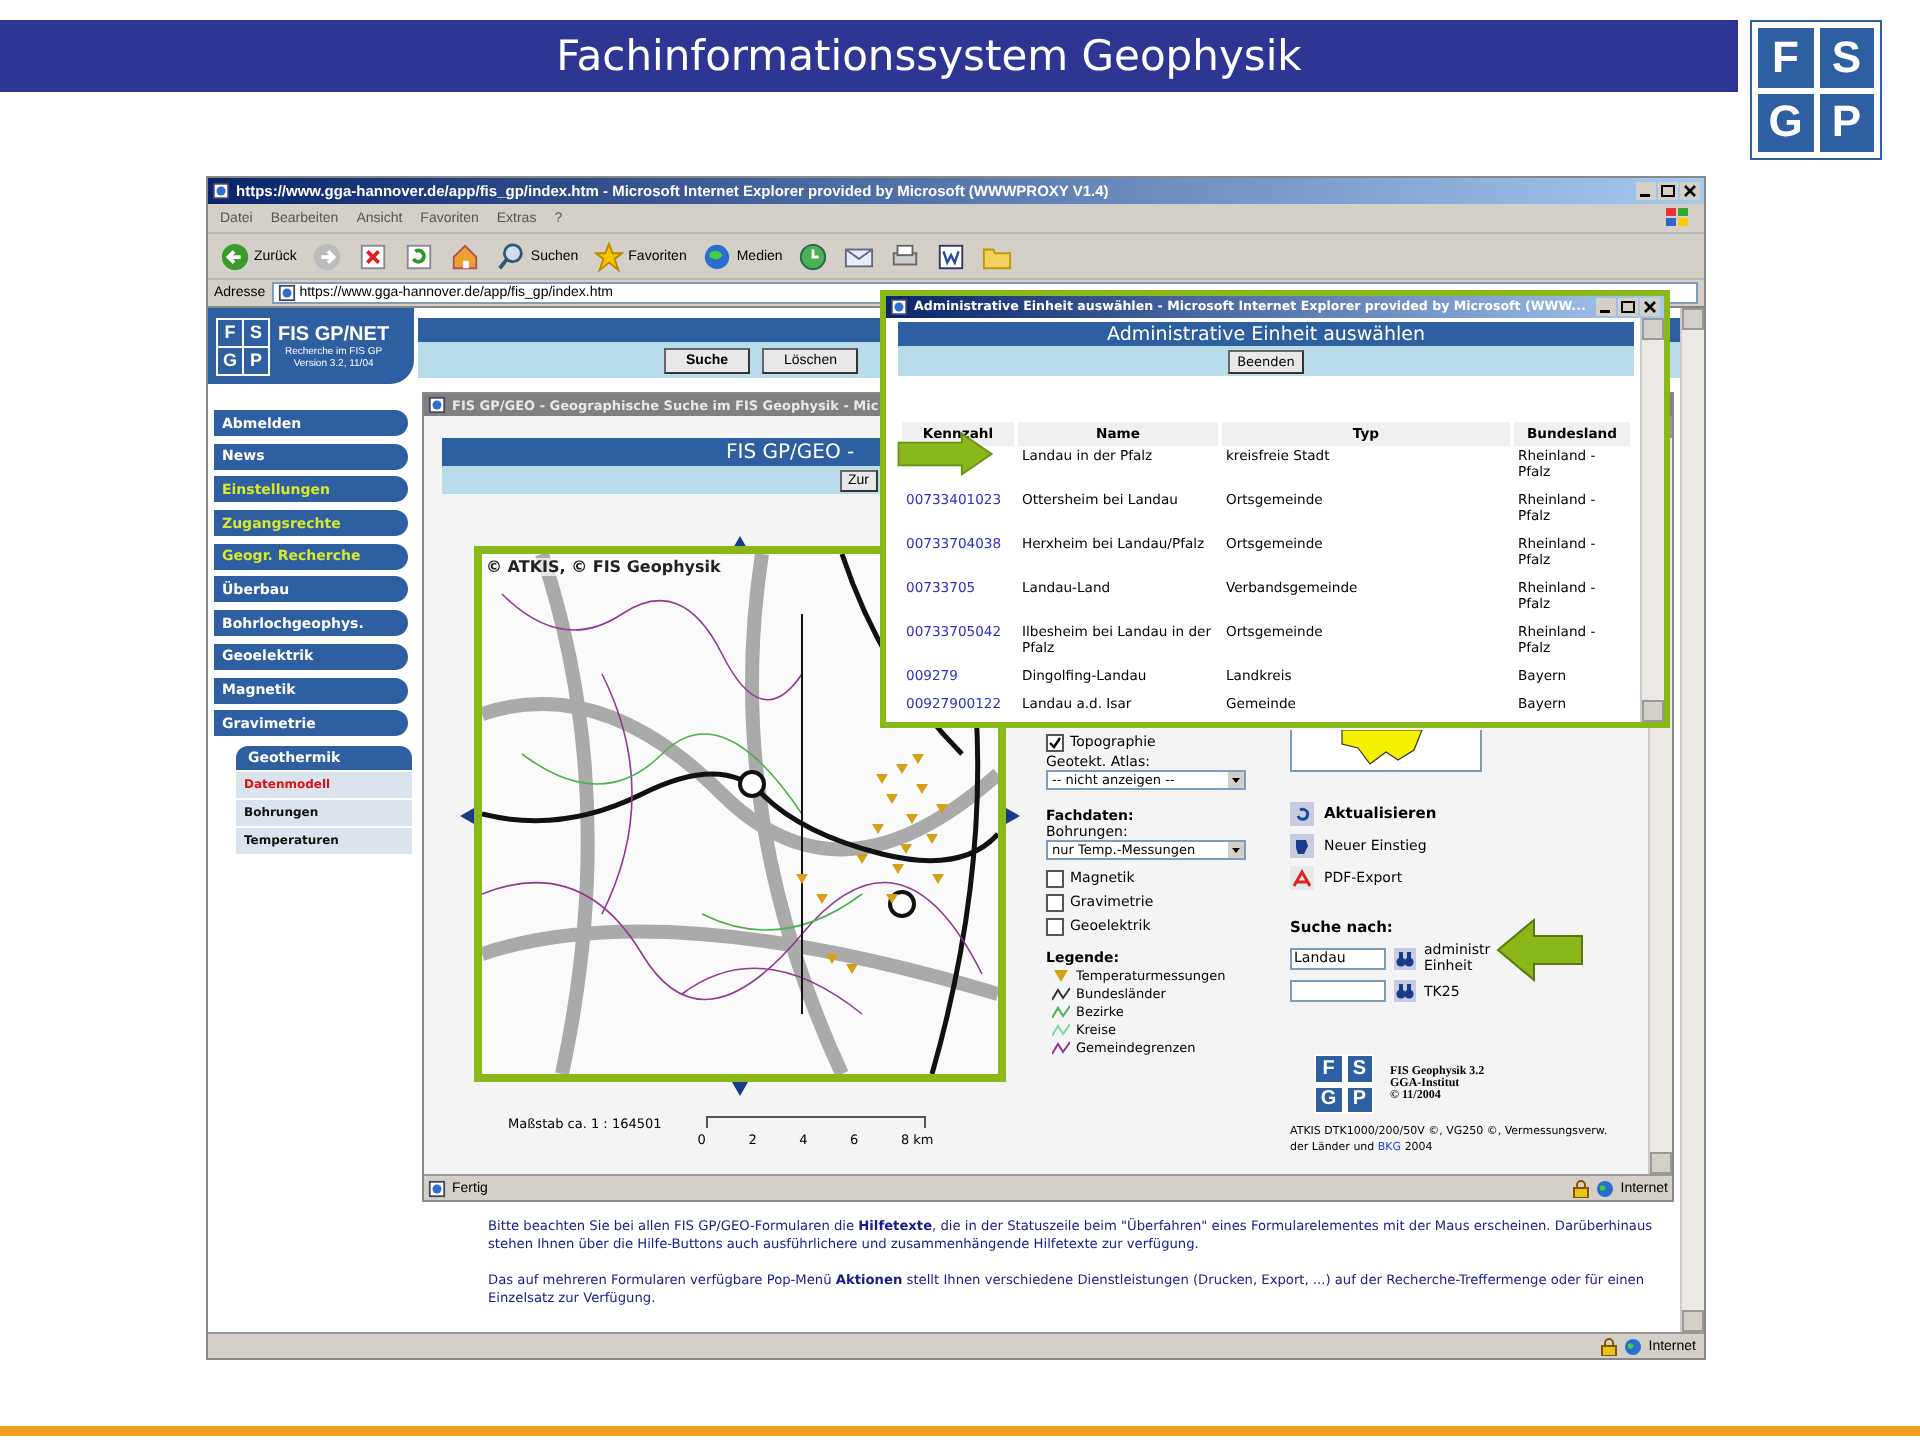 The image size is (1920, 1440). What do you see at coordinates (929, 56) in the screenshot?
I see `slide-title: Fachinformationssystem Geophysik` at bounding box center [929, 56].